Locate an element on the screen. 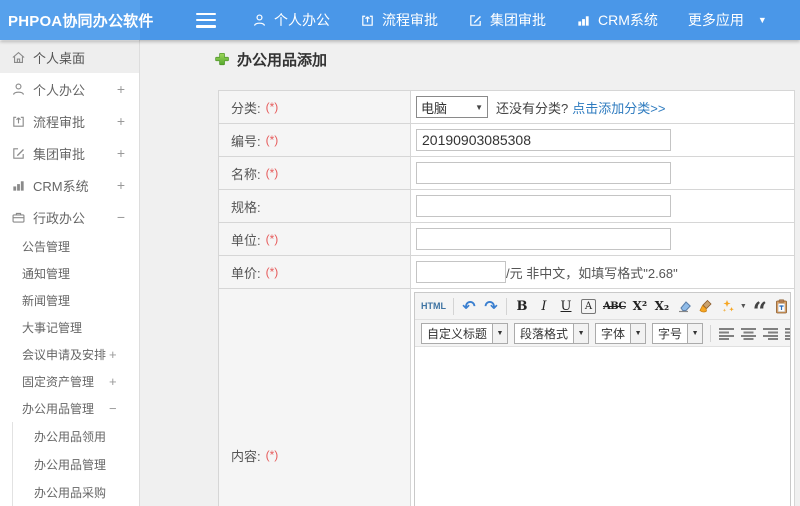 Image resolution: width=800 pixels, height=506 pixels. nav-crm-system: CRM系统 is located at coordinates (617, 20).